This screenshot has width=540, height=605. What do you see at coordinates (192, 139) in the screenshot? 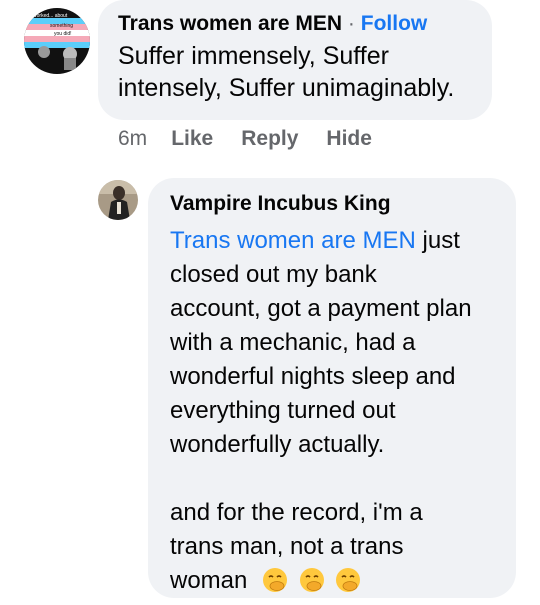
I see `like-button: Like` at bounding box center [192, 139].